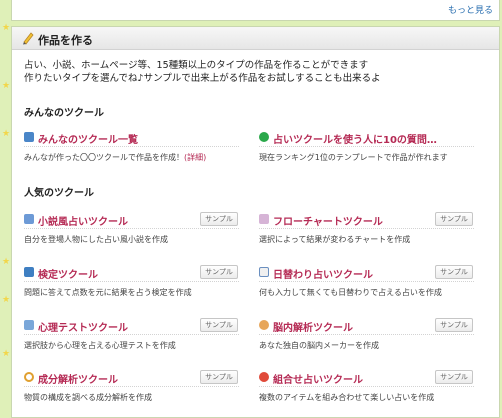 Image resolution: width=502 pixels, height=418 pixels. I want to click on tool-link: 検定ツクール, so click(68, 273).